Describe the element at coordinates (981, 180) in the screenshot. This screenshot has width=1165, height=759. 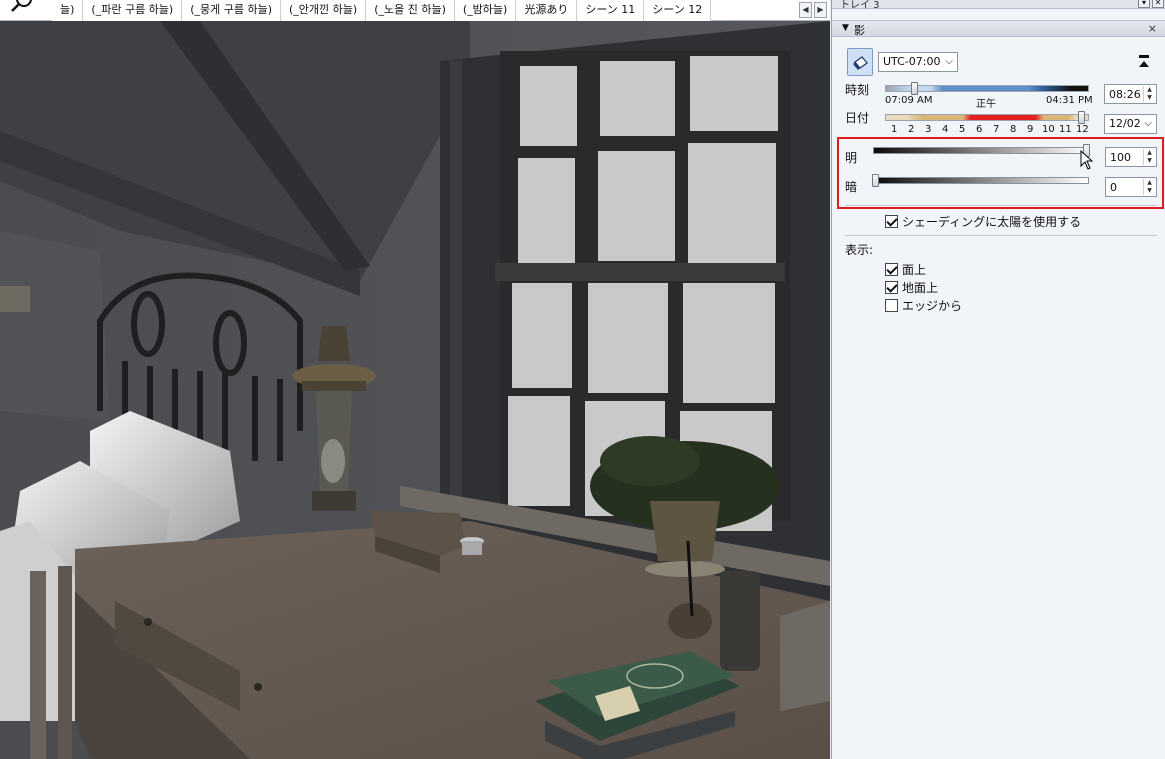
I see `dark-slider-track` at that location.